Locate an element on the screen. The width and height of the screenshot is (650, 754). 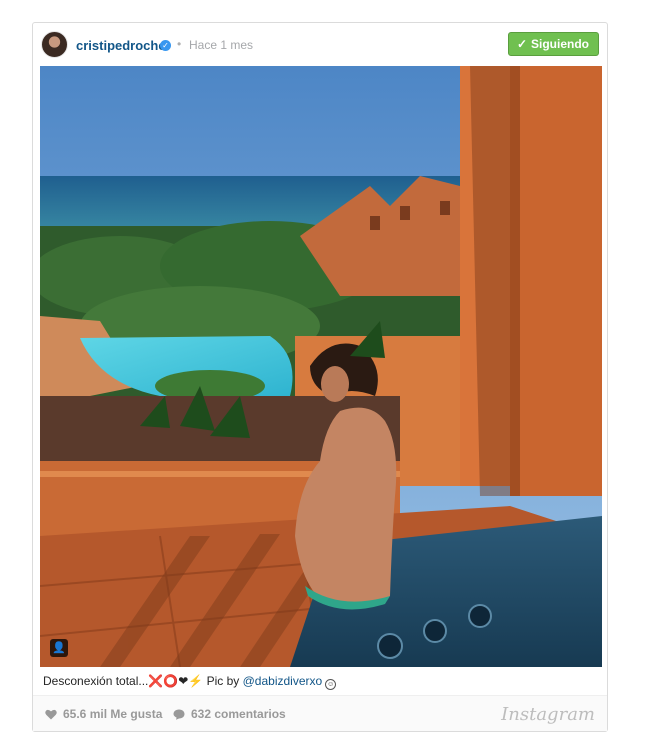
user-tag-icon: 👤 is located at coordinates (59, 648).